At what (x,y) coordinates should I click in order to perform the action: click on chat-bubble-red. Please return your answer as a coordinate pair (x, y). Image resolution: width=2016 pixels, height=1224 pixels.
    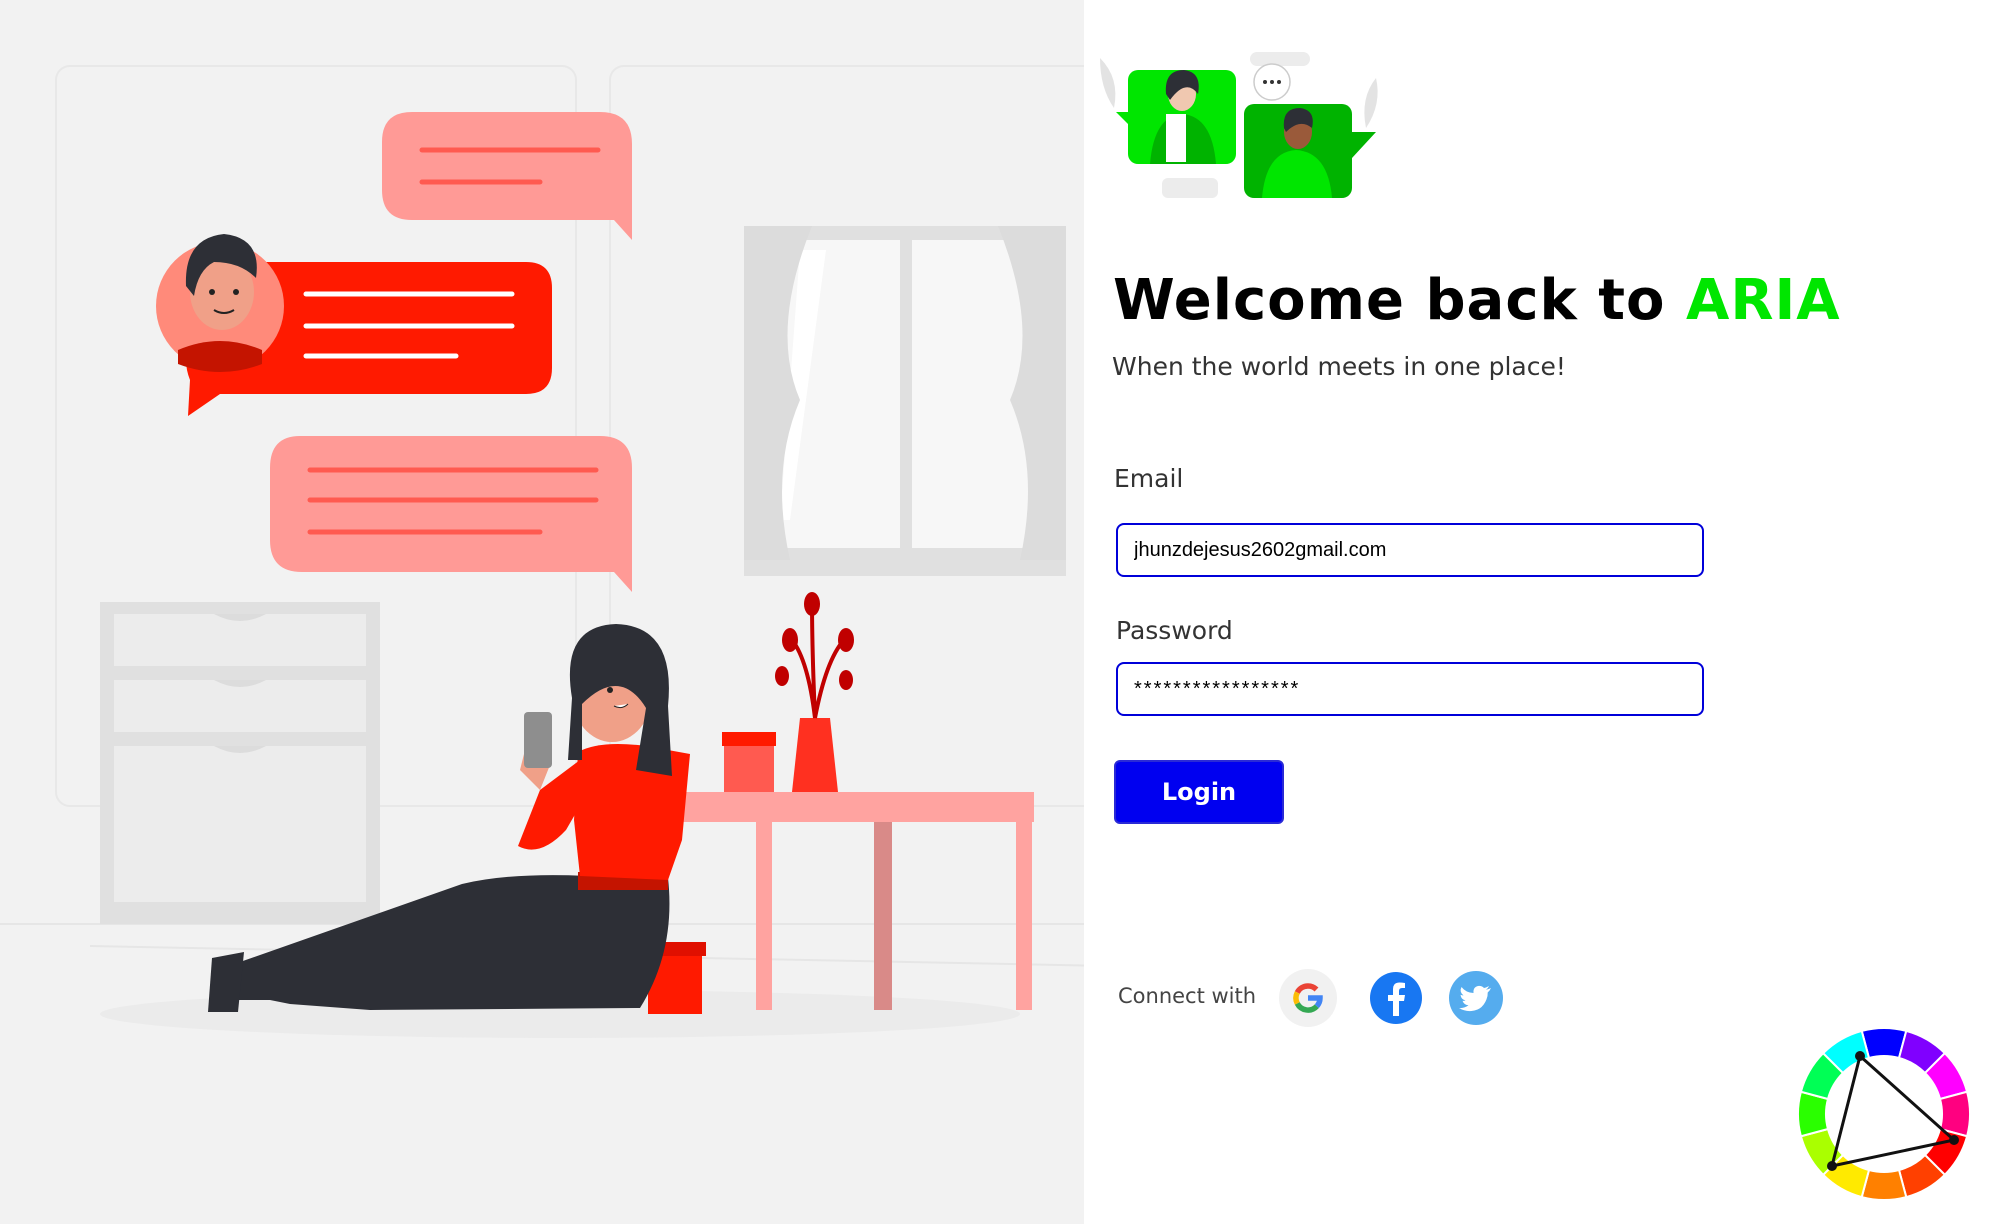
    Looking at the image, I should click on (354, 325).